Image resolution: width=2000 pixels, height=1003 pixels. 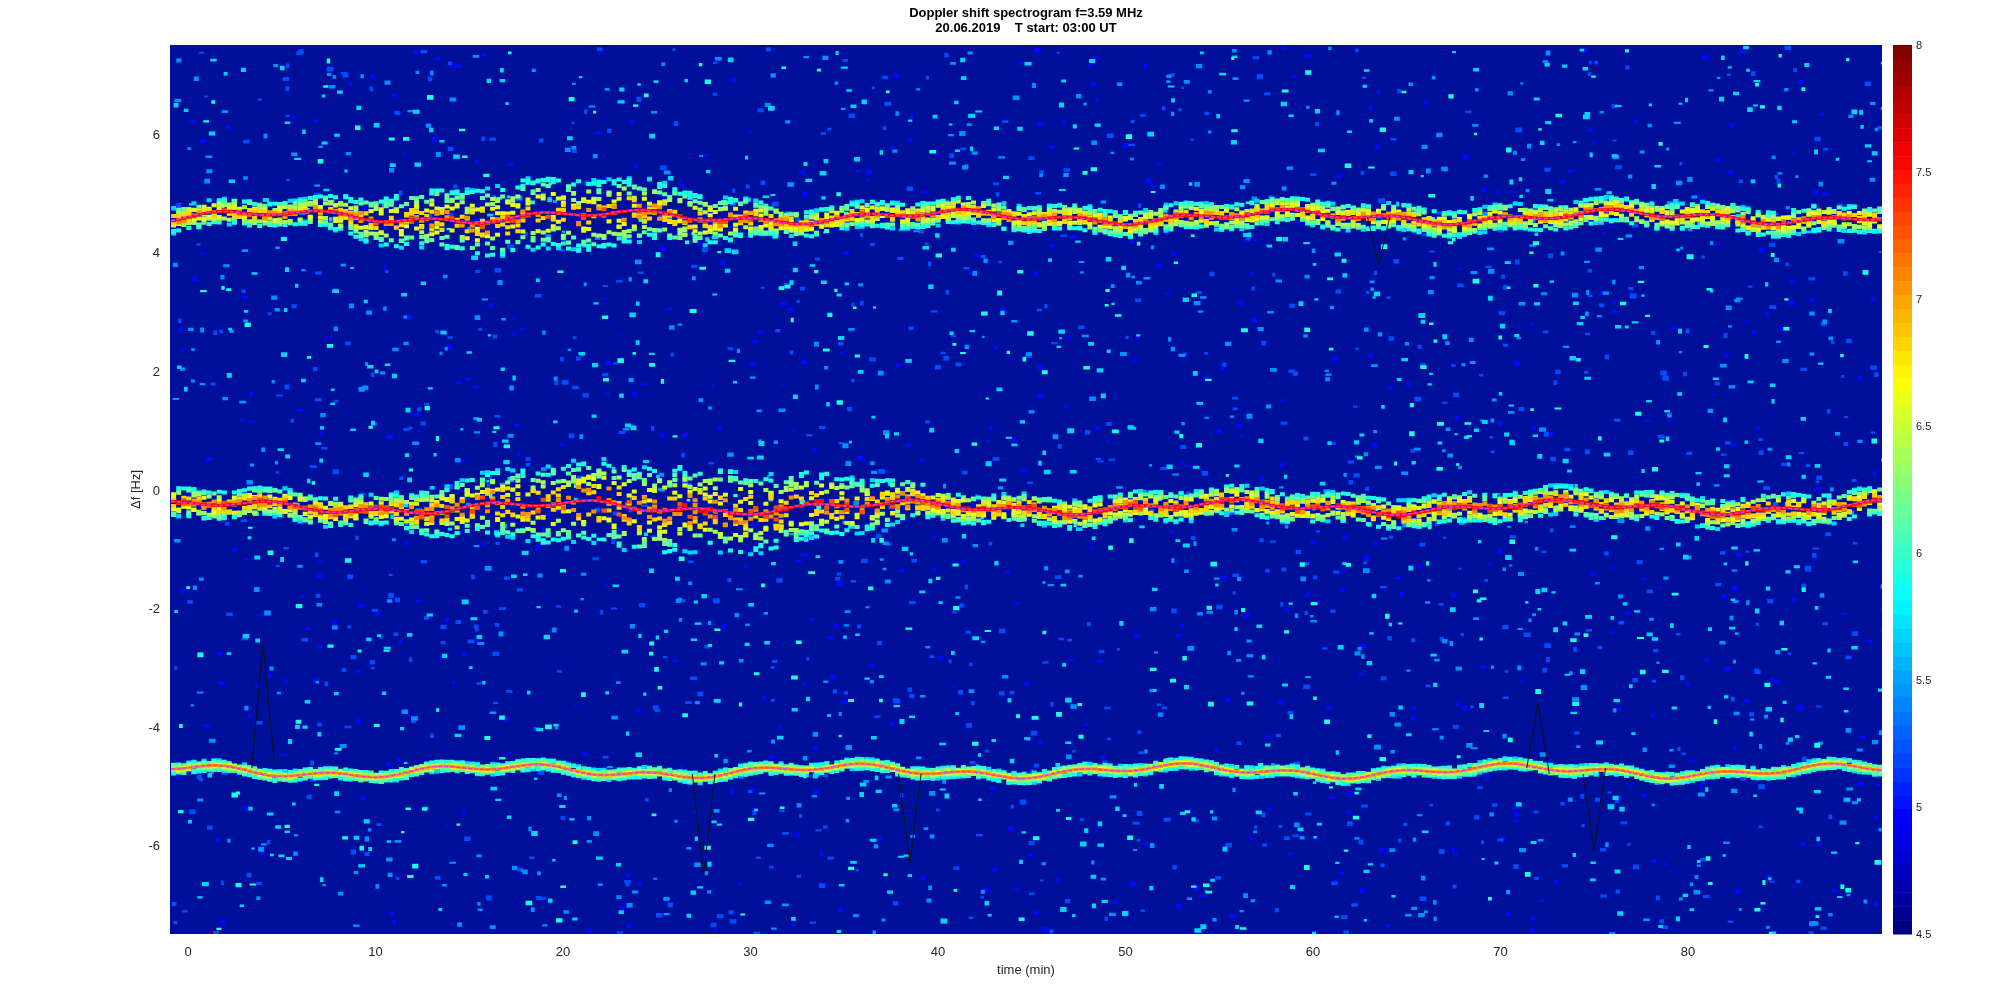 I want to click on colorbar-tick-label: 7.5, so click(x=1924, y=172).